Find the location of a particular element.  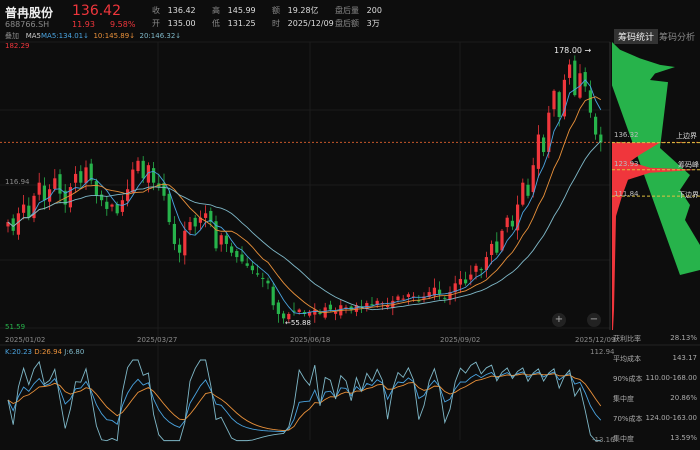

date-label: 2025/06/18 is located at coordinates (310, 340).